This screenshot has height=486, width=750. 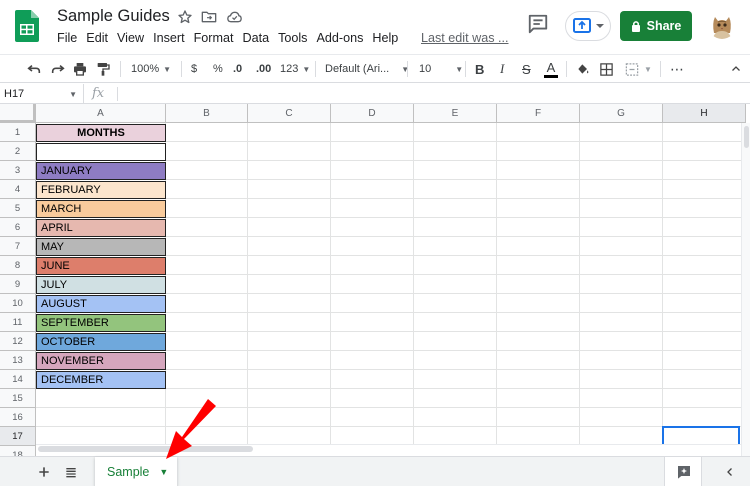 I want to click on sheet-tab-sample: Sample ▼, so click(x=136, y=471).